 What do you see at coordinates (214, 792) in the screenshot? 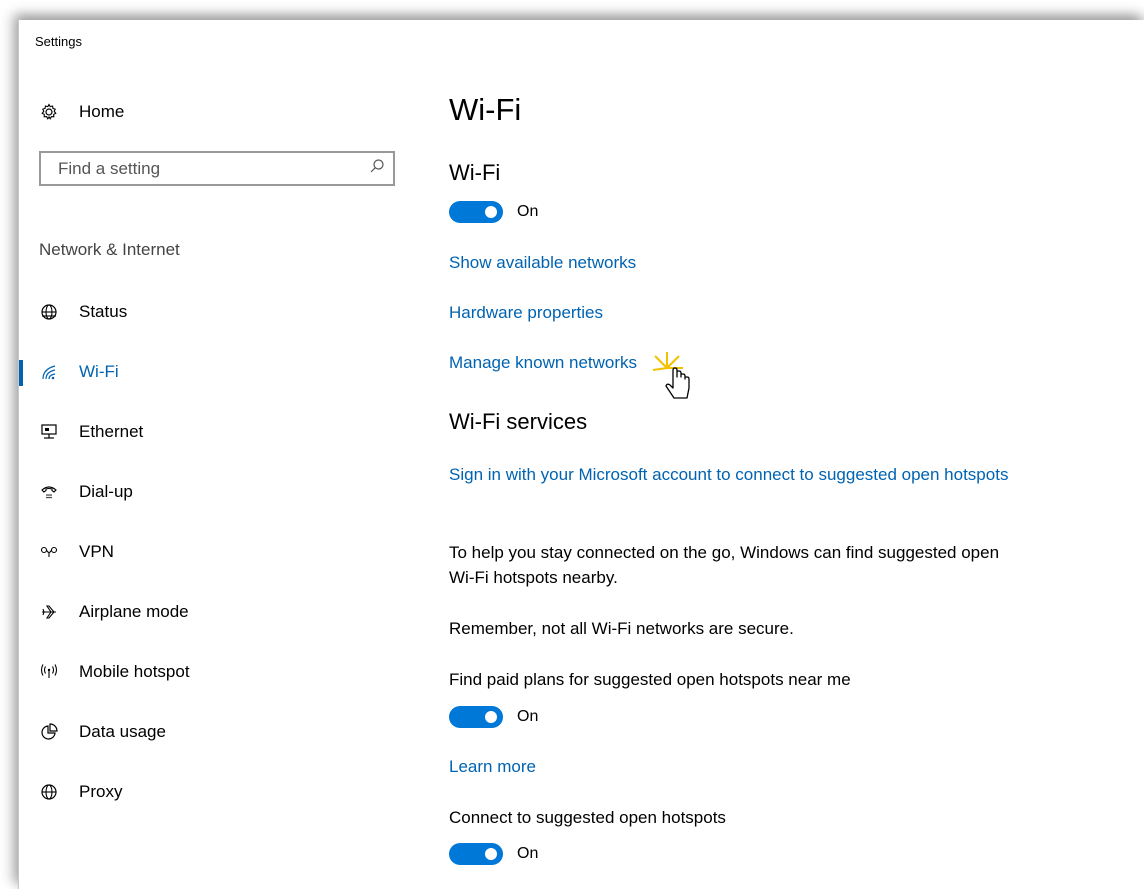
I see `sidebar-item-proxy: Proxy` at bounding box center [214, 792].